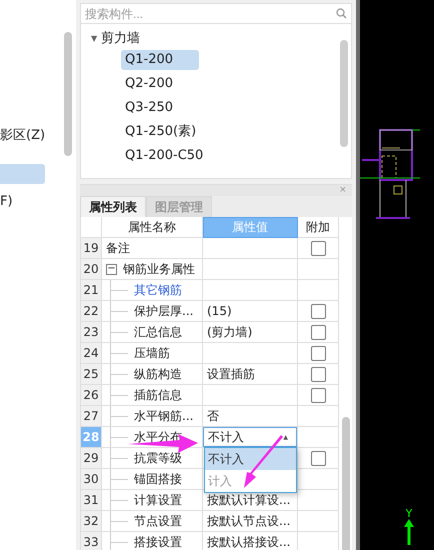  What do you see at coordinates (409, 513) in the screenshot?
I see `axis-label: Y` at bounding box center [409, 513].